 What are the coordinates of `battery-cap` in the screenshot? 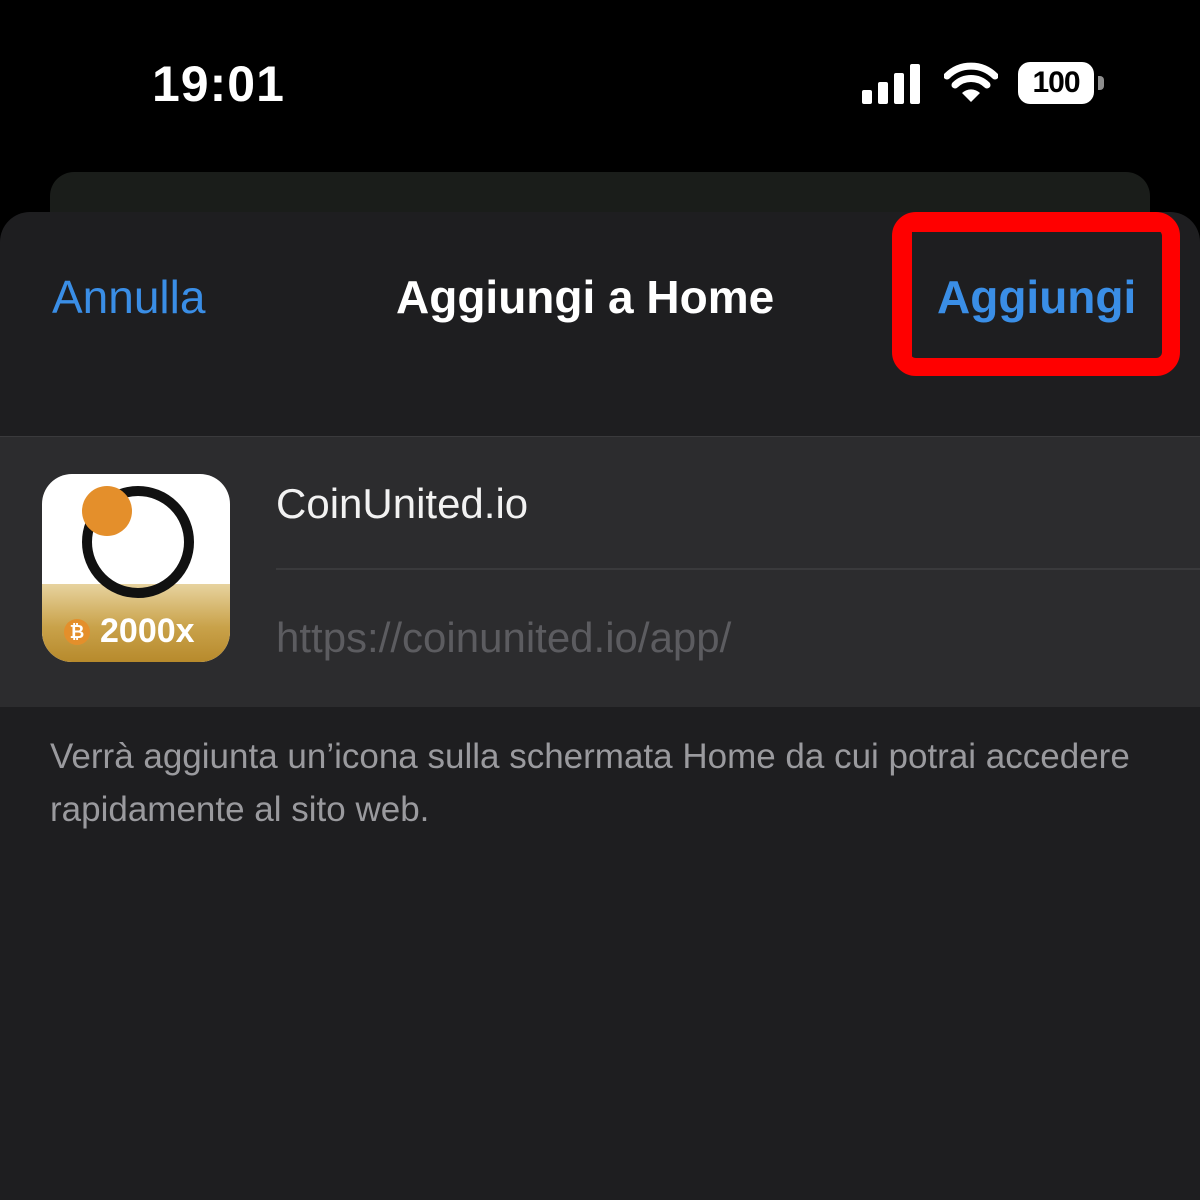 It's located at (1101, 83).